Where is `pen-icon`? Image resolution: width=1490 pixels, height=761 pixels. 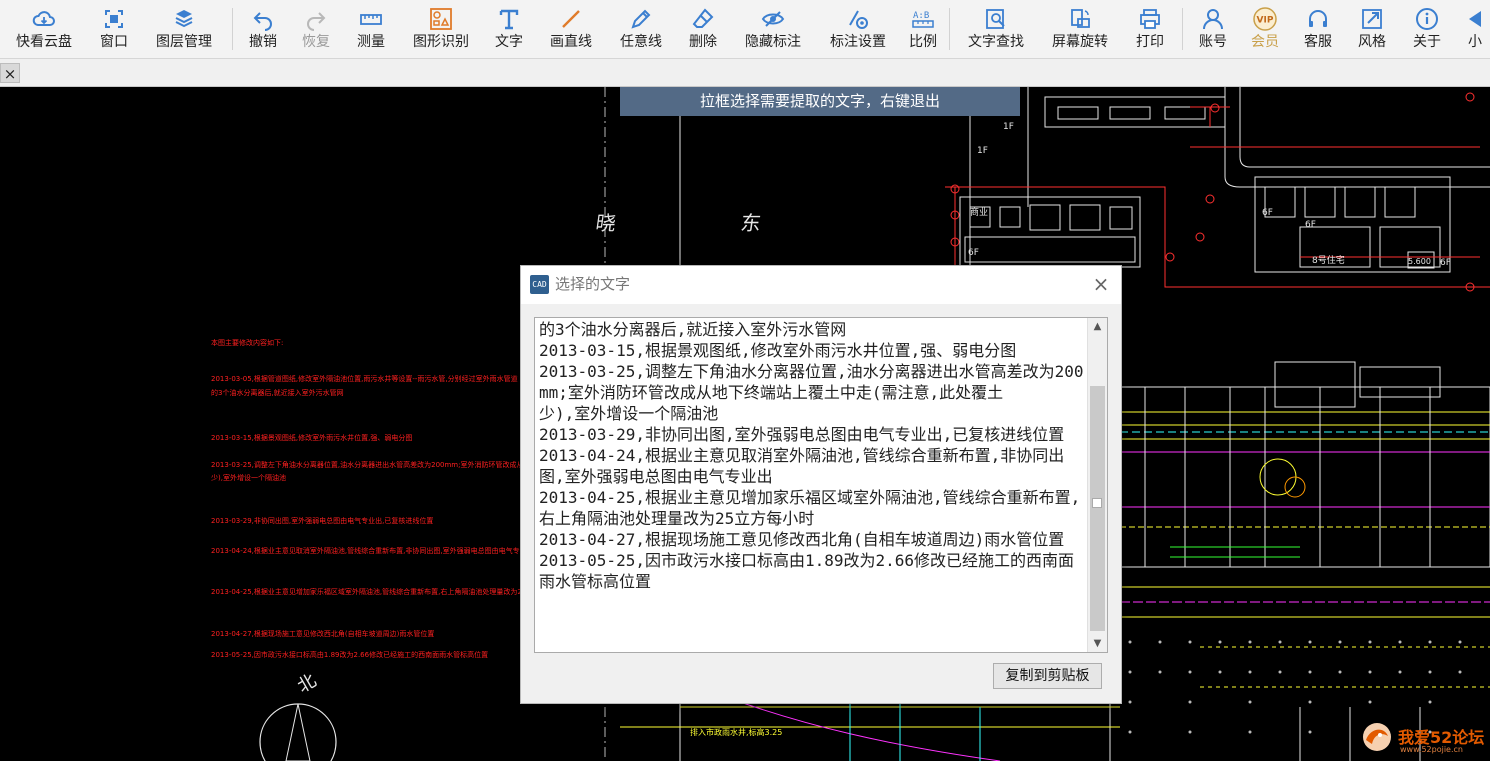
pen-icon is located at coordinates (641, 19).